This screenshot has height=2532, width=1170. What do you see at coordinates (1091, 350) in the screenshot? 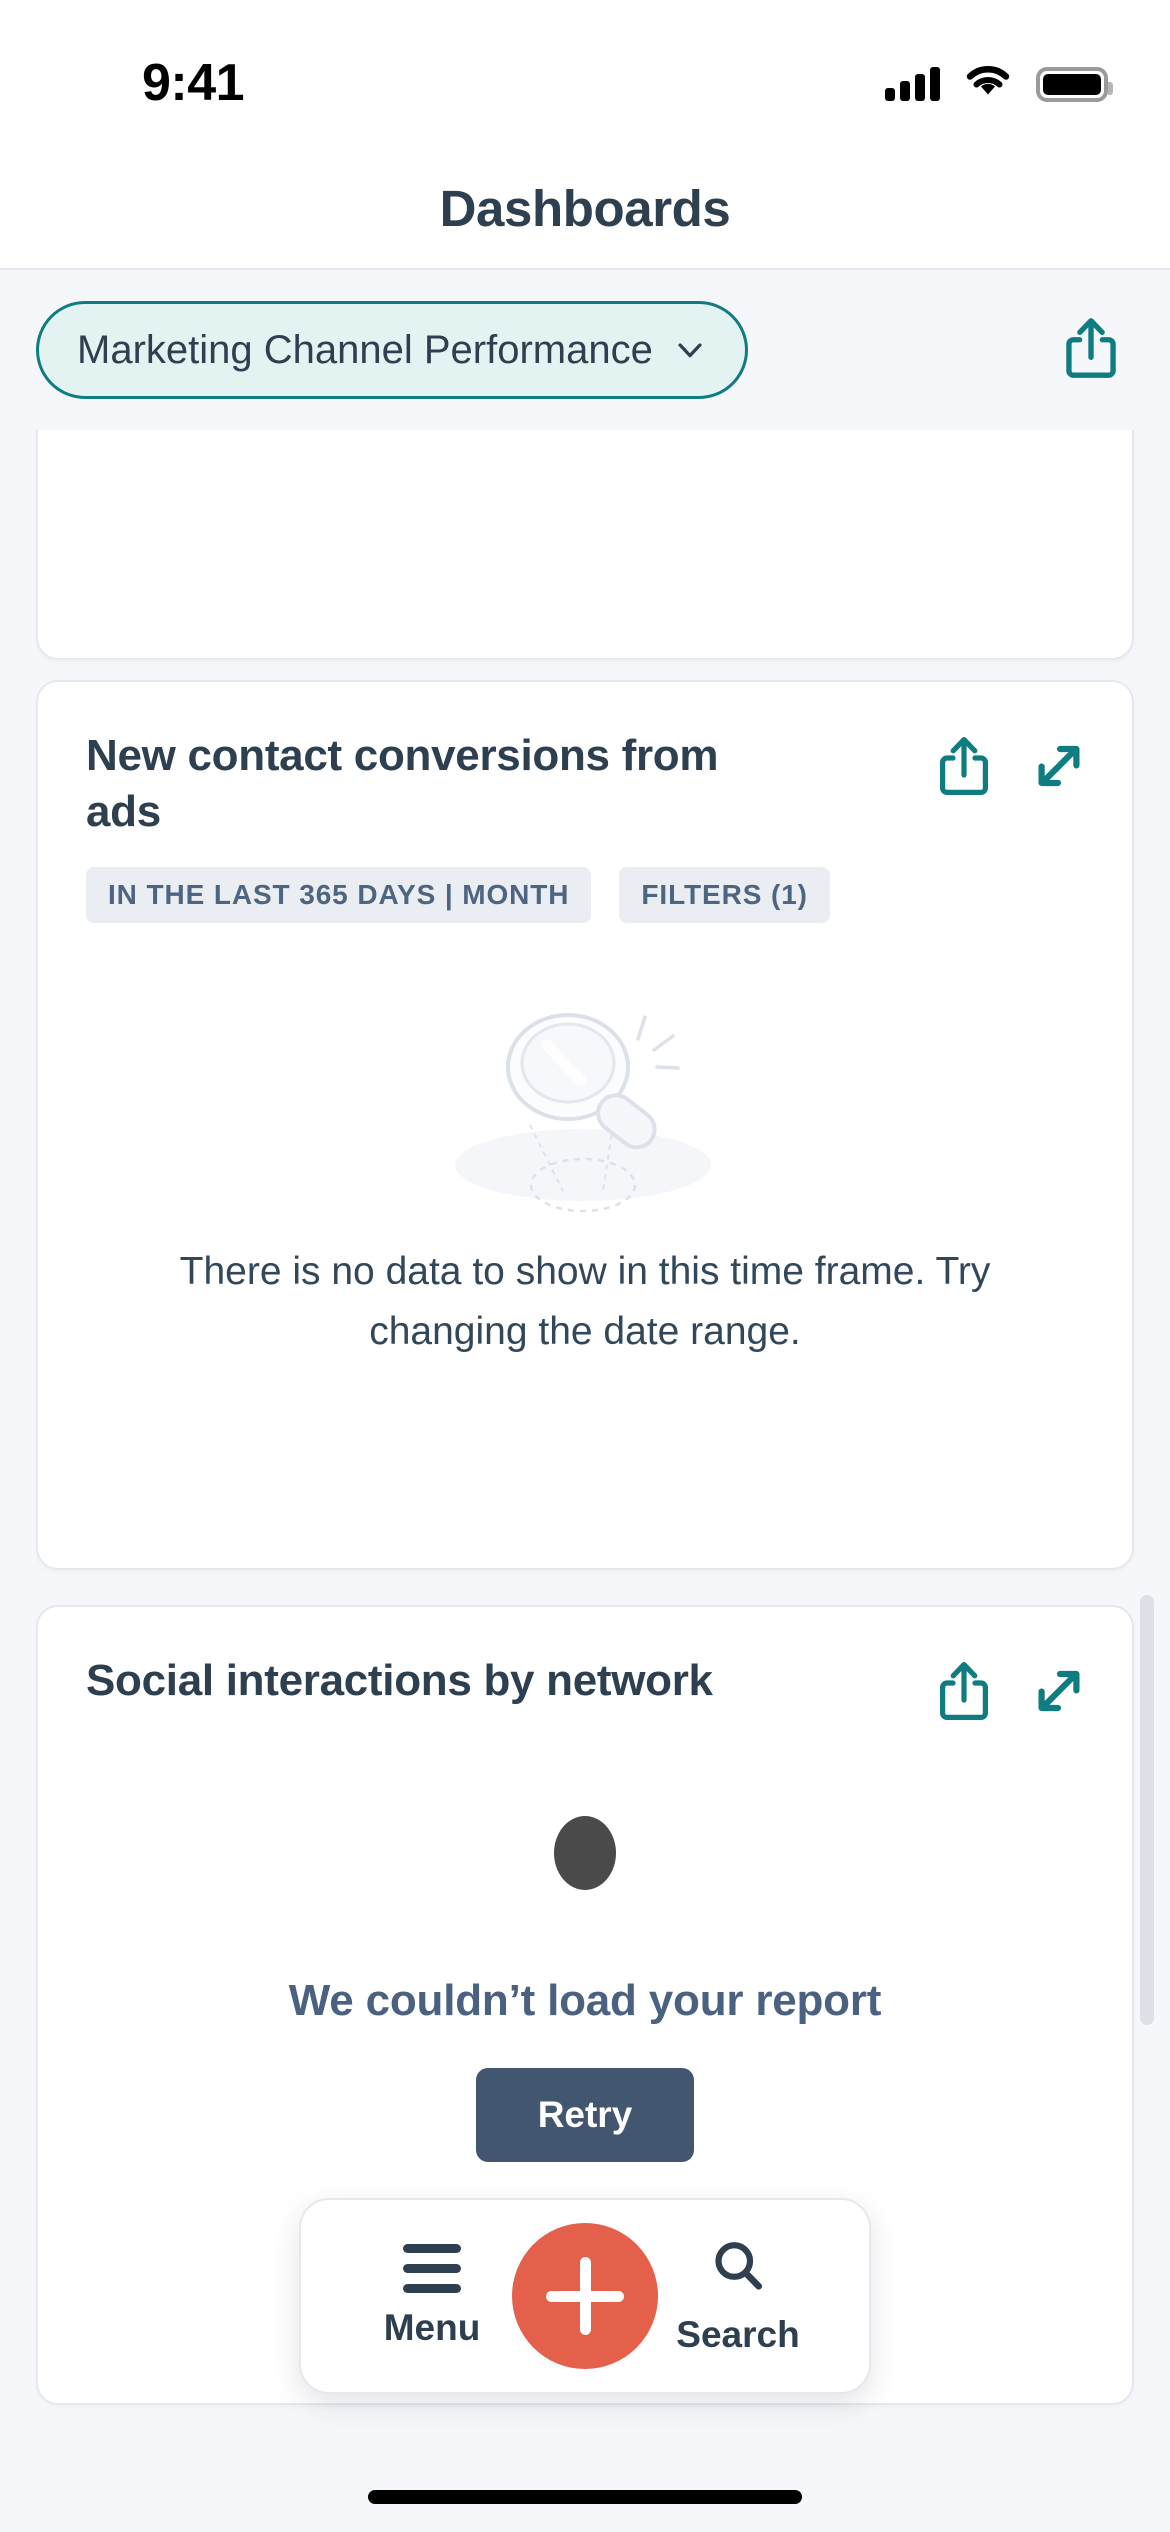
I see `share-dashboard-button` at bounding box center [1091, 350].